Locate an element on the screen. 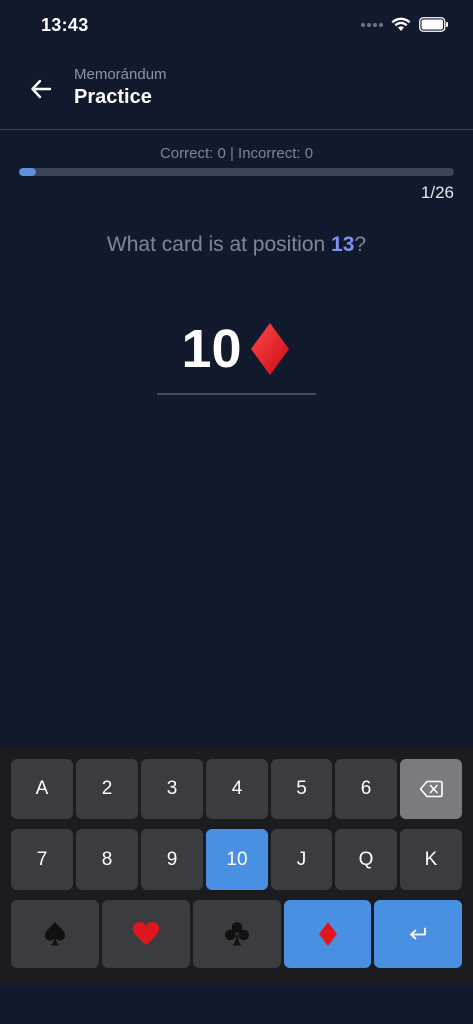  key-5: 5 is located at coordinates (301, 789).